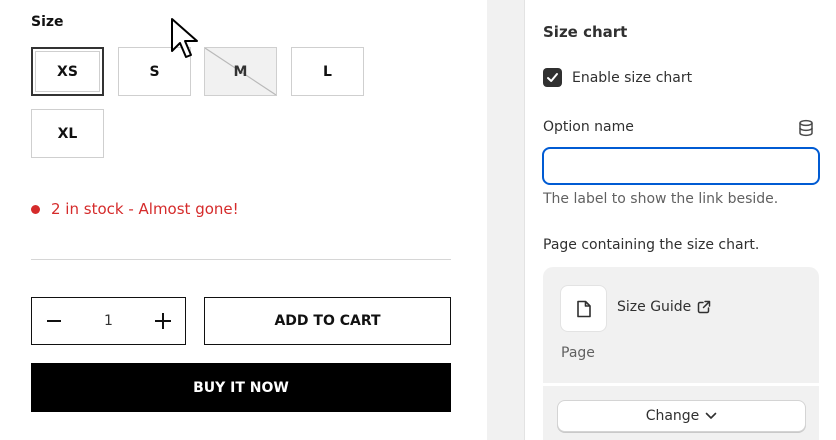 The width and height of the screenshot is (836, 440). What do you see at coordinates (681, 384) in the screenshot?
I see `card-divider` at bounding box center [681, 384].